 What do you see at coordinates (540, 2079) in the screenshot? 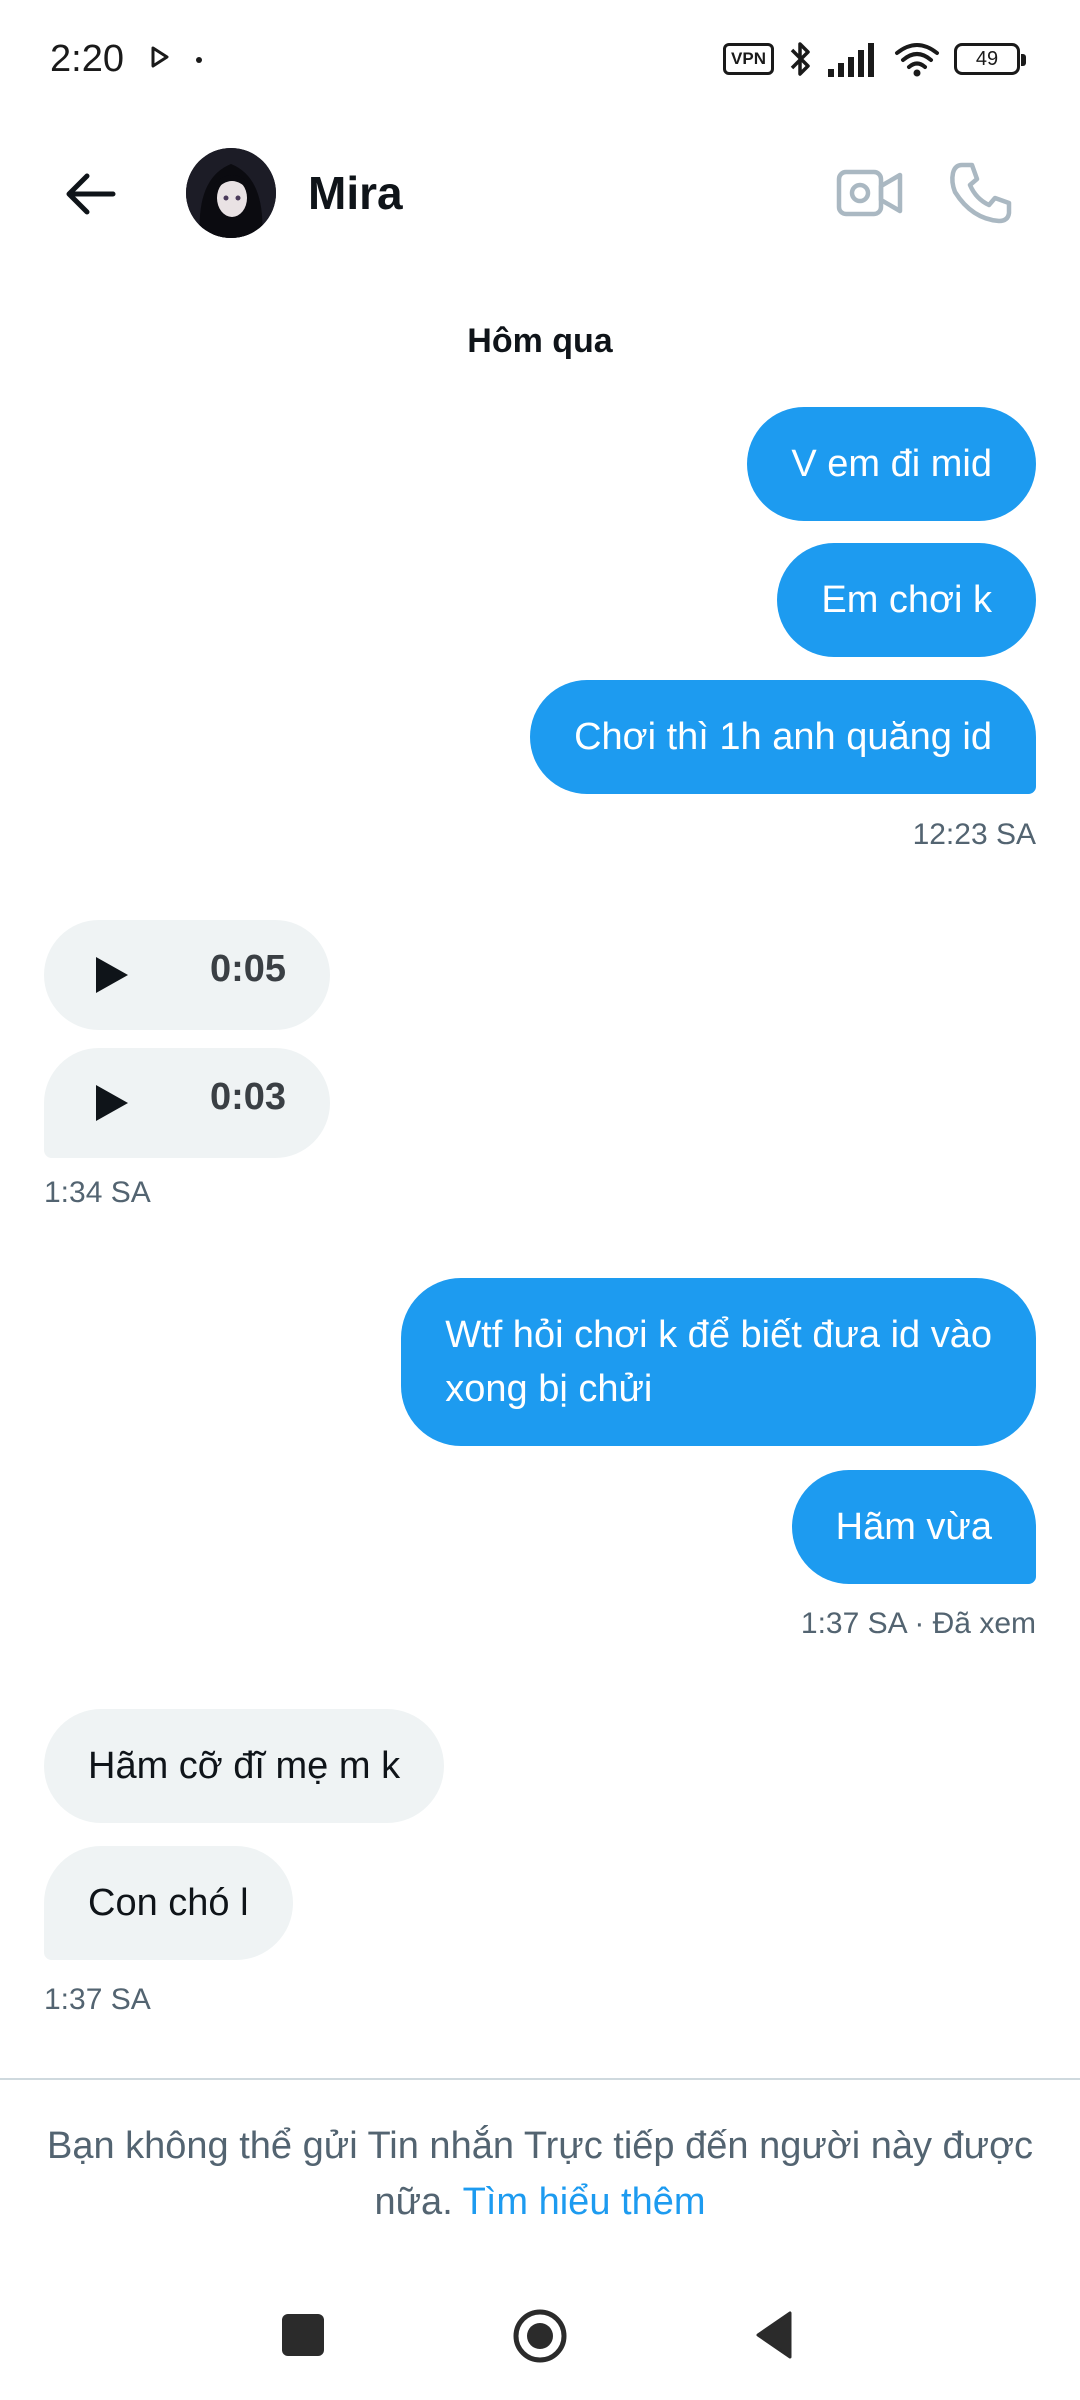
I see `divider` at bounding box center [540, 2079].